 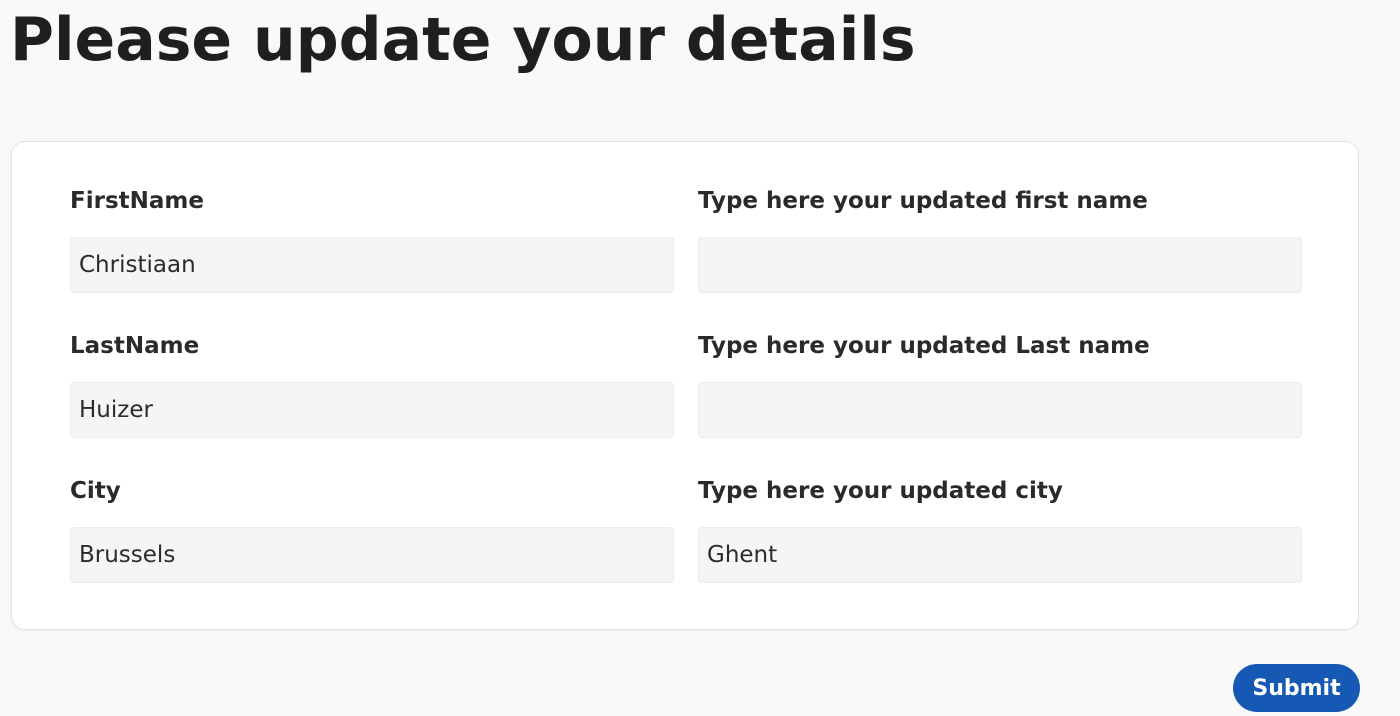 What do you see at coordinates (923, 201) in the screenshot?
I see `updated-first-name-label: Type here your updated first name` at bounding box center [923, 201].